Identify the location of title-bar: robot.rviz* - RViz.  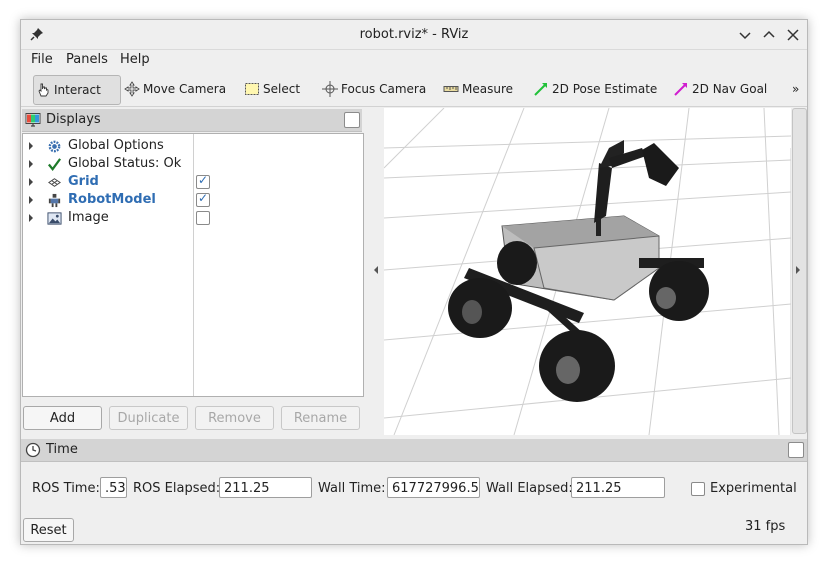
(414, 35).